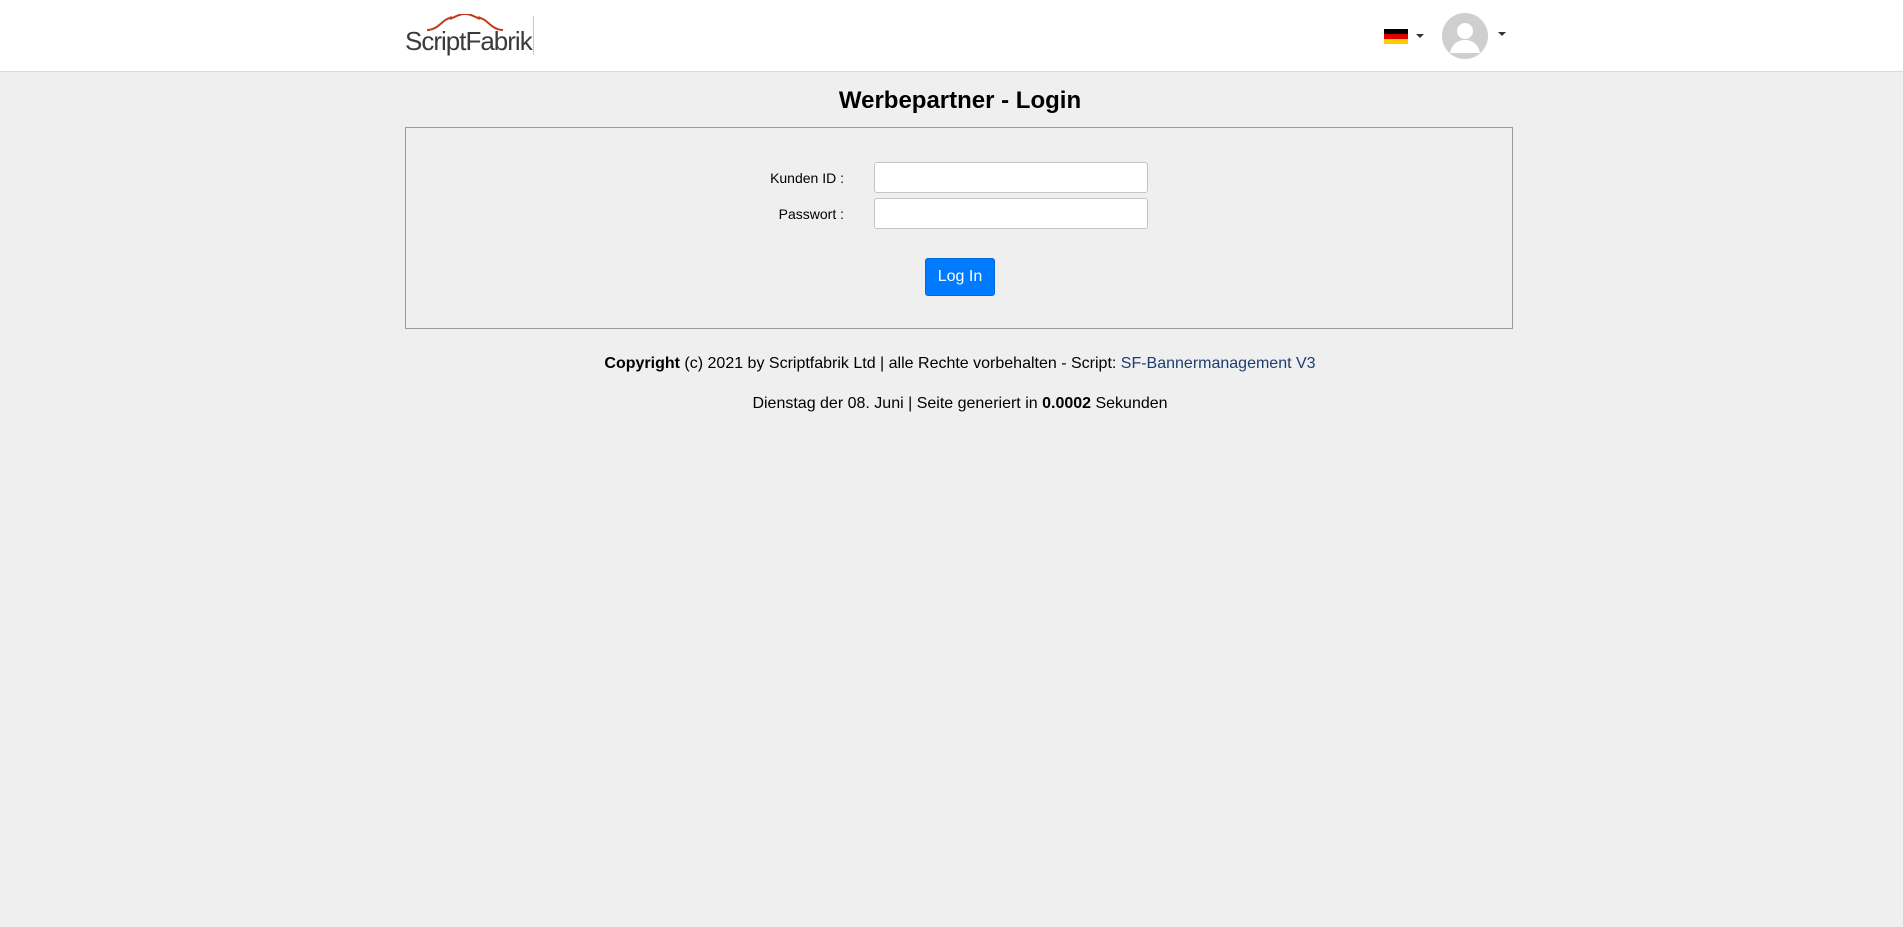 The height and width of the screenshot is (927, 1903). What do you see at coordinates (642, 363) in the screenshot?
I see `copyright-bold: Copyright` at bounding box center [642, 363].